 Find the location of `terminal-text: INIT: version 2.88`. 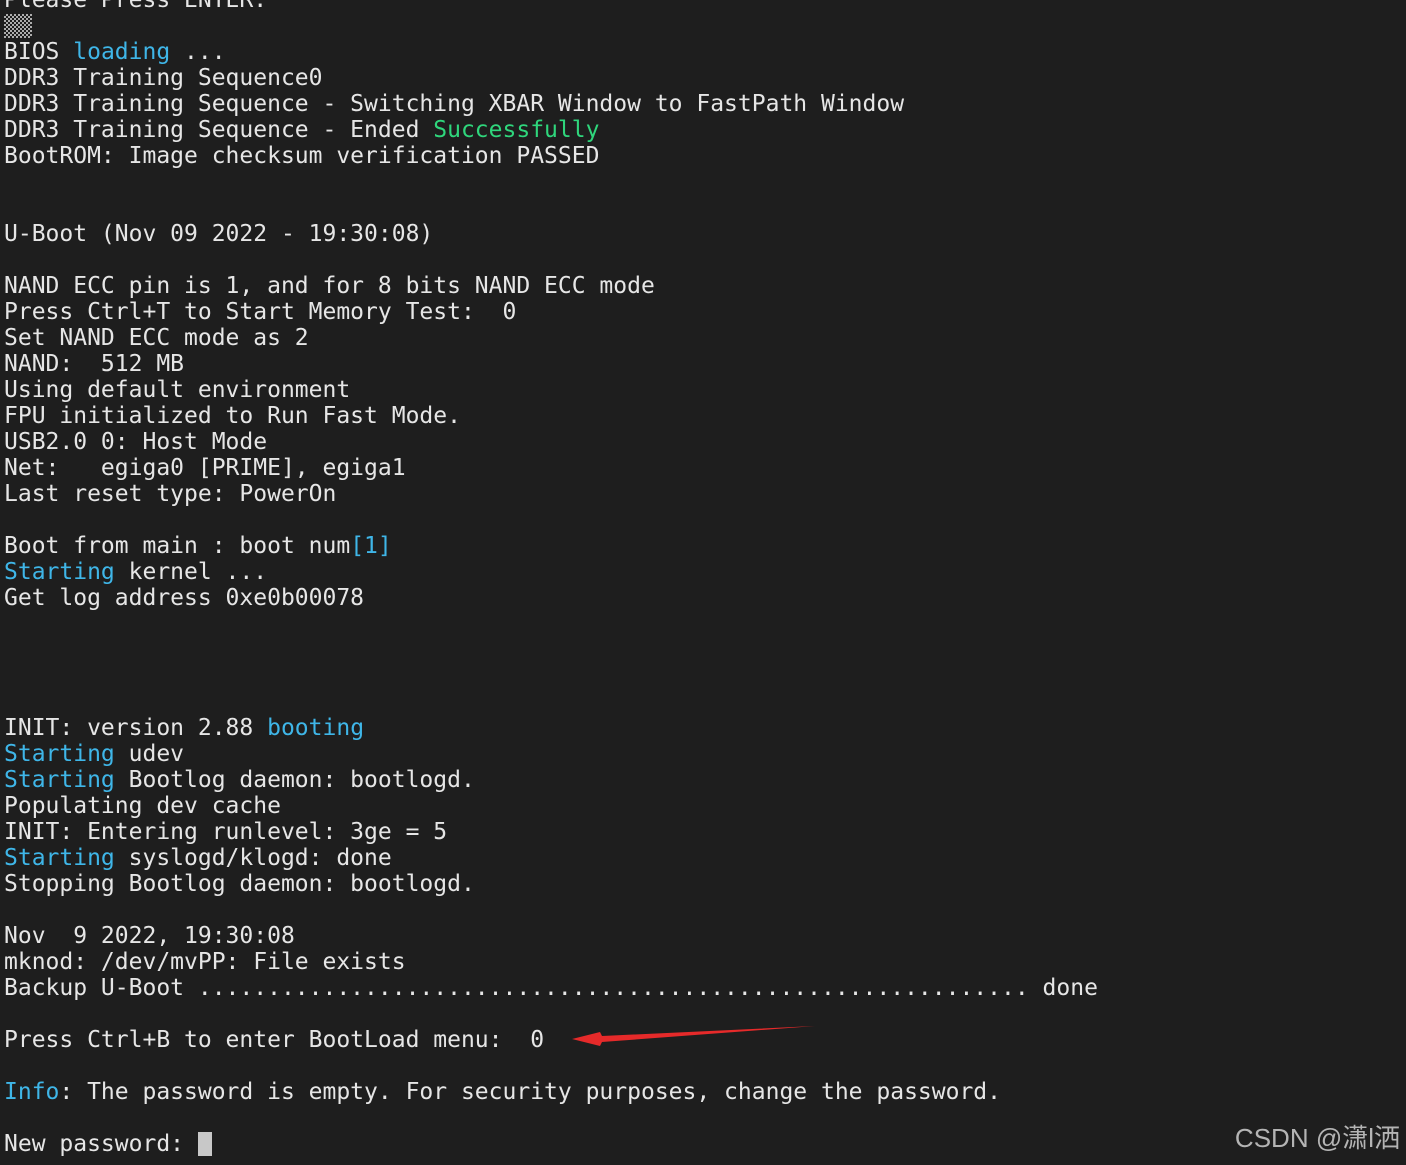

terminal-text: INIT: version 2.88 is located at coordinates (136, 728).